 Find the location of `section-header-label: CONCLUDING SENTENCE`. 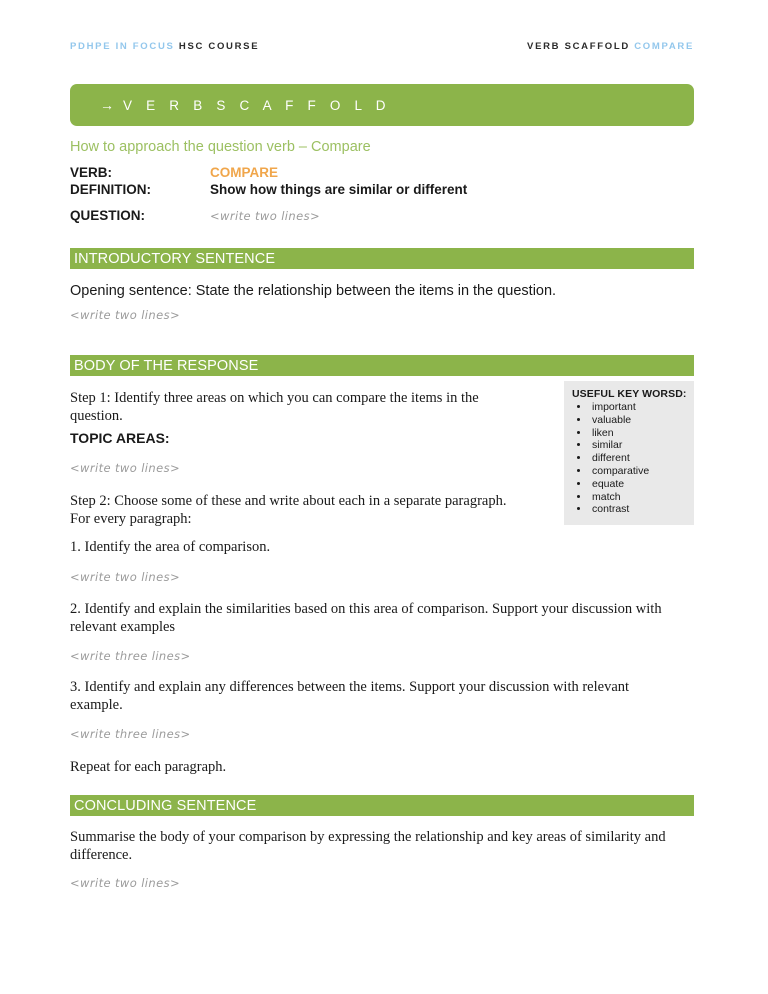

section-header-label: CONCLUDING SENTENCE is located at coordinates (165, 805).